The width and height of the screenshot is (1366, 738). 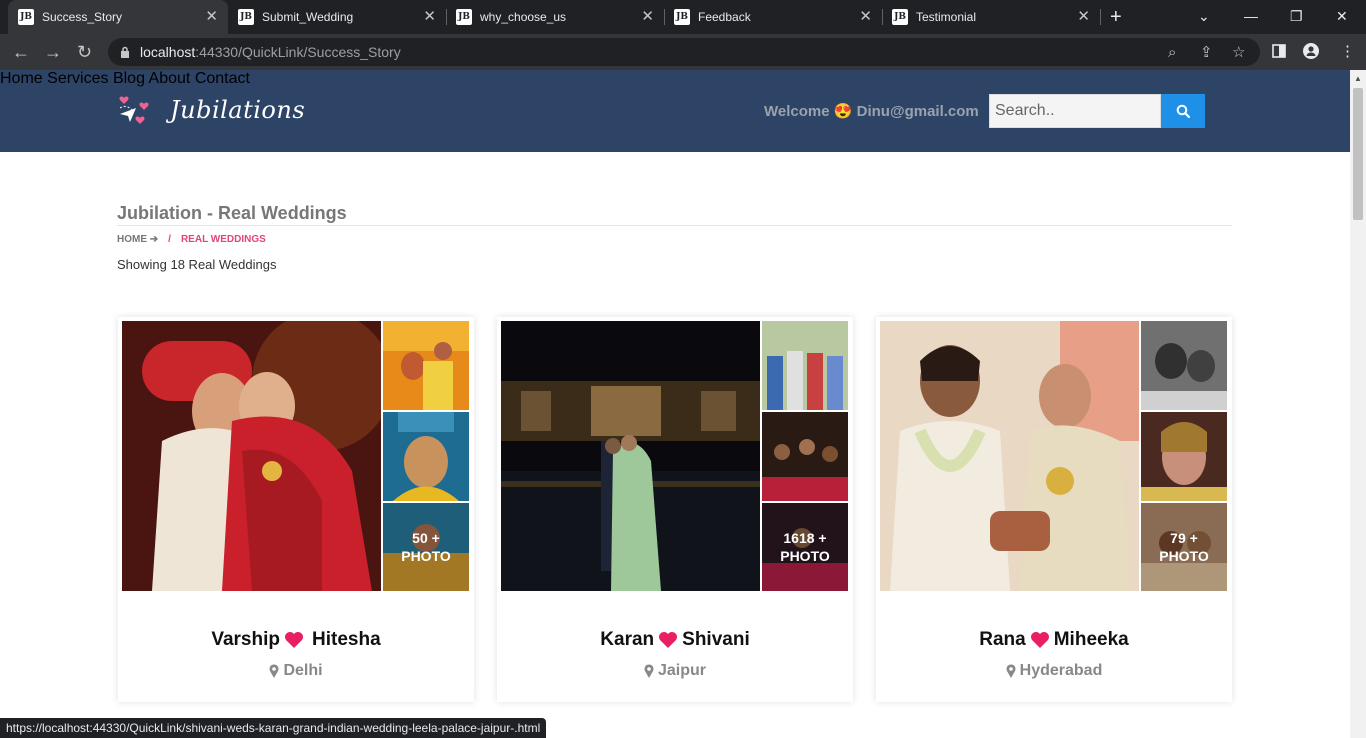 I want to click on groom-name: Rana, so click(x=1002, y=639).